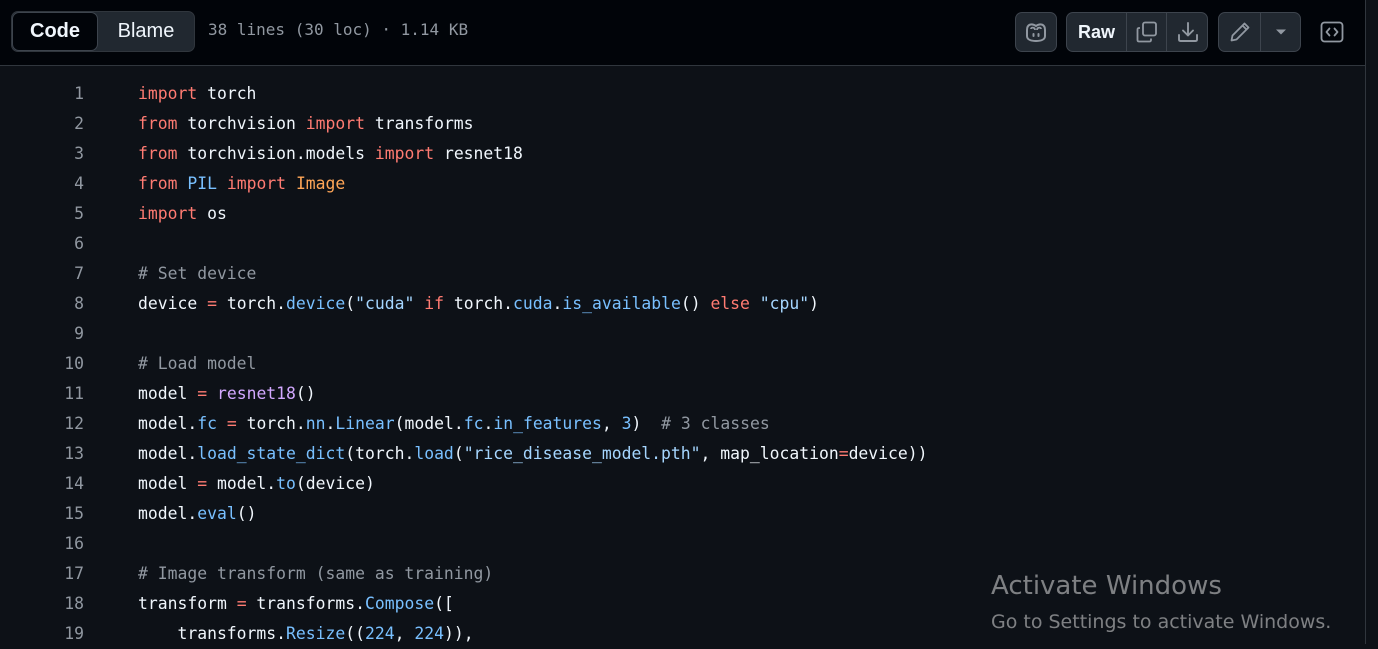  I want to click on line-content: # Load model, so click(197, 364).